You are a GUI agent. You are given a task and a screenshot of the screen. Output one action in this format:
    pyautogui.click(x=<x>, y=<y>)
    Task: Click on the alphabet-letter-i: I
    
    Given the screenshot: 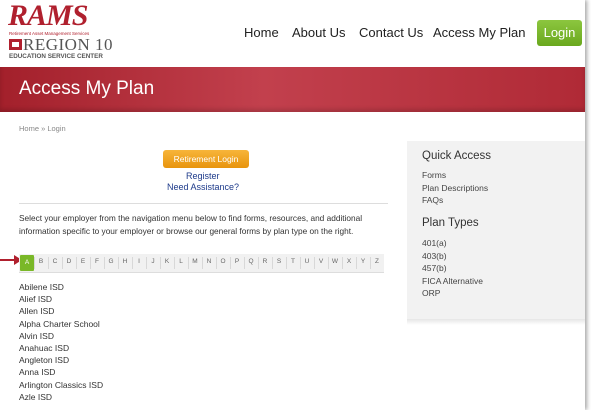 What is the action you would take?
    pyautogui.click(x=139, y=261)
    